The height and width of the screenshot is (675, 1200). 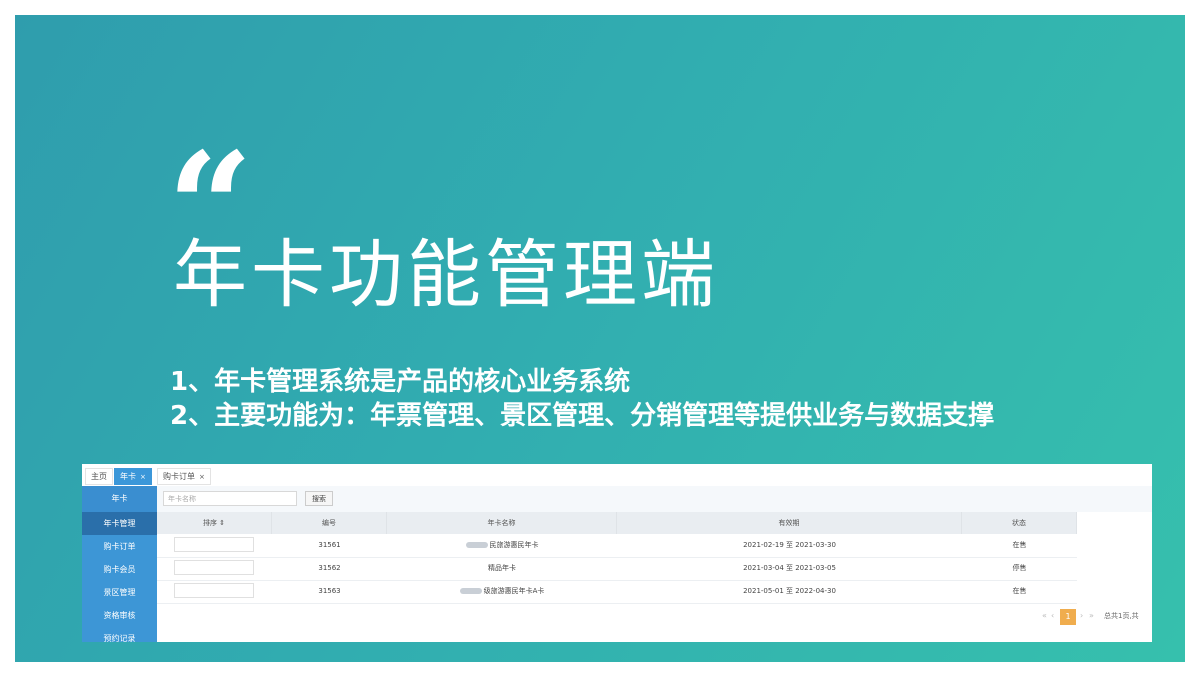 I want to click on next-page-icon: ›, so click(x=1081, y=615).